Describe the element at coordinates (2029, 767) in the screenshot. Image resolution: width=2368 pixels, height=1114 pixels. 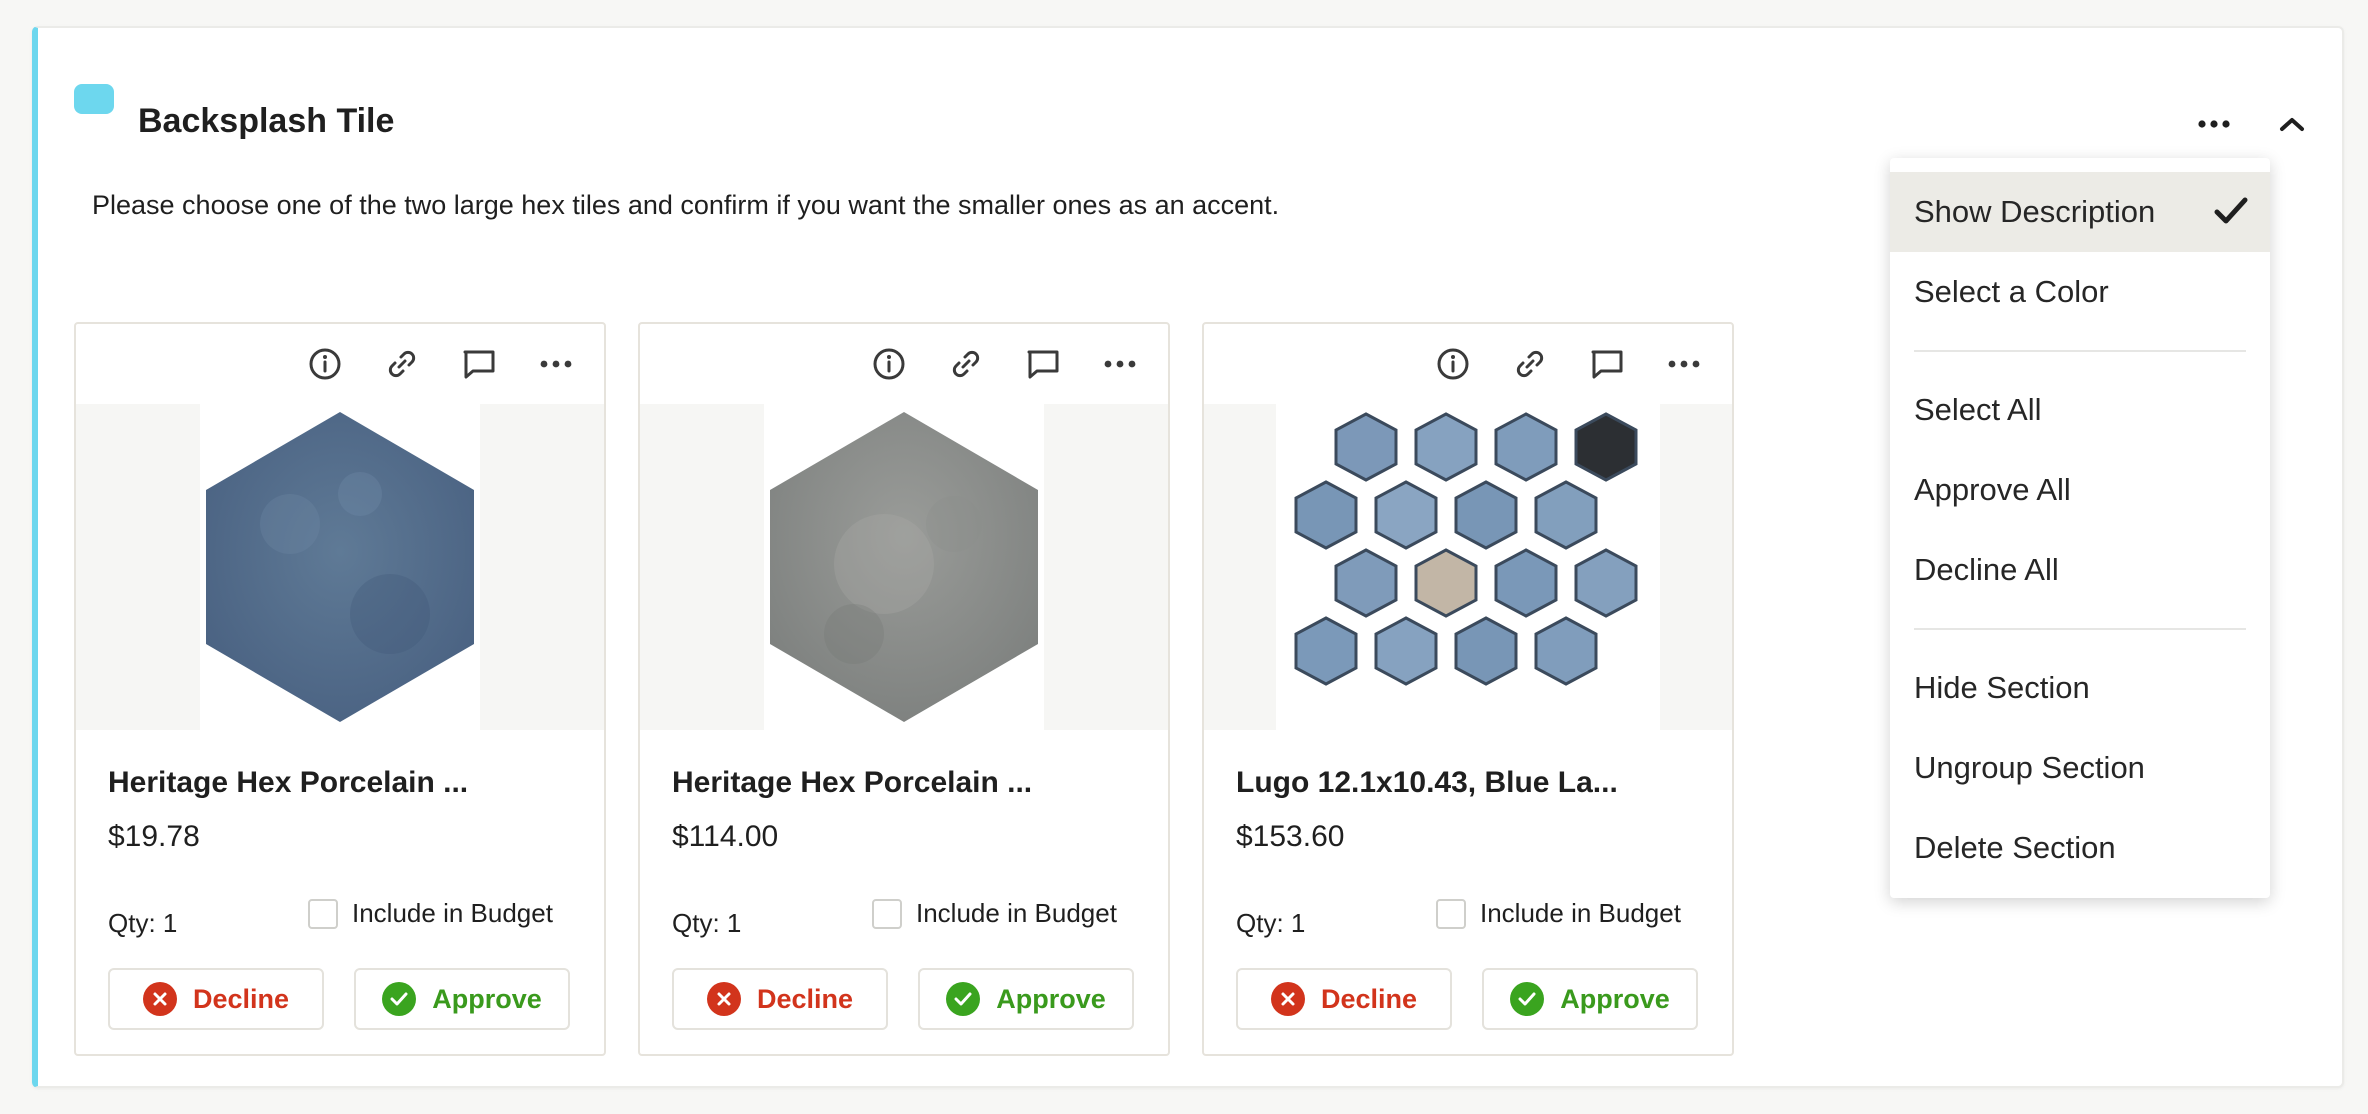
I see `menu-item-label: Ungroup Section` at that location.